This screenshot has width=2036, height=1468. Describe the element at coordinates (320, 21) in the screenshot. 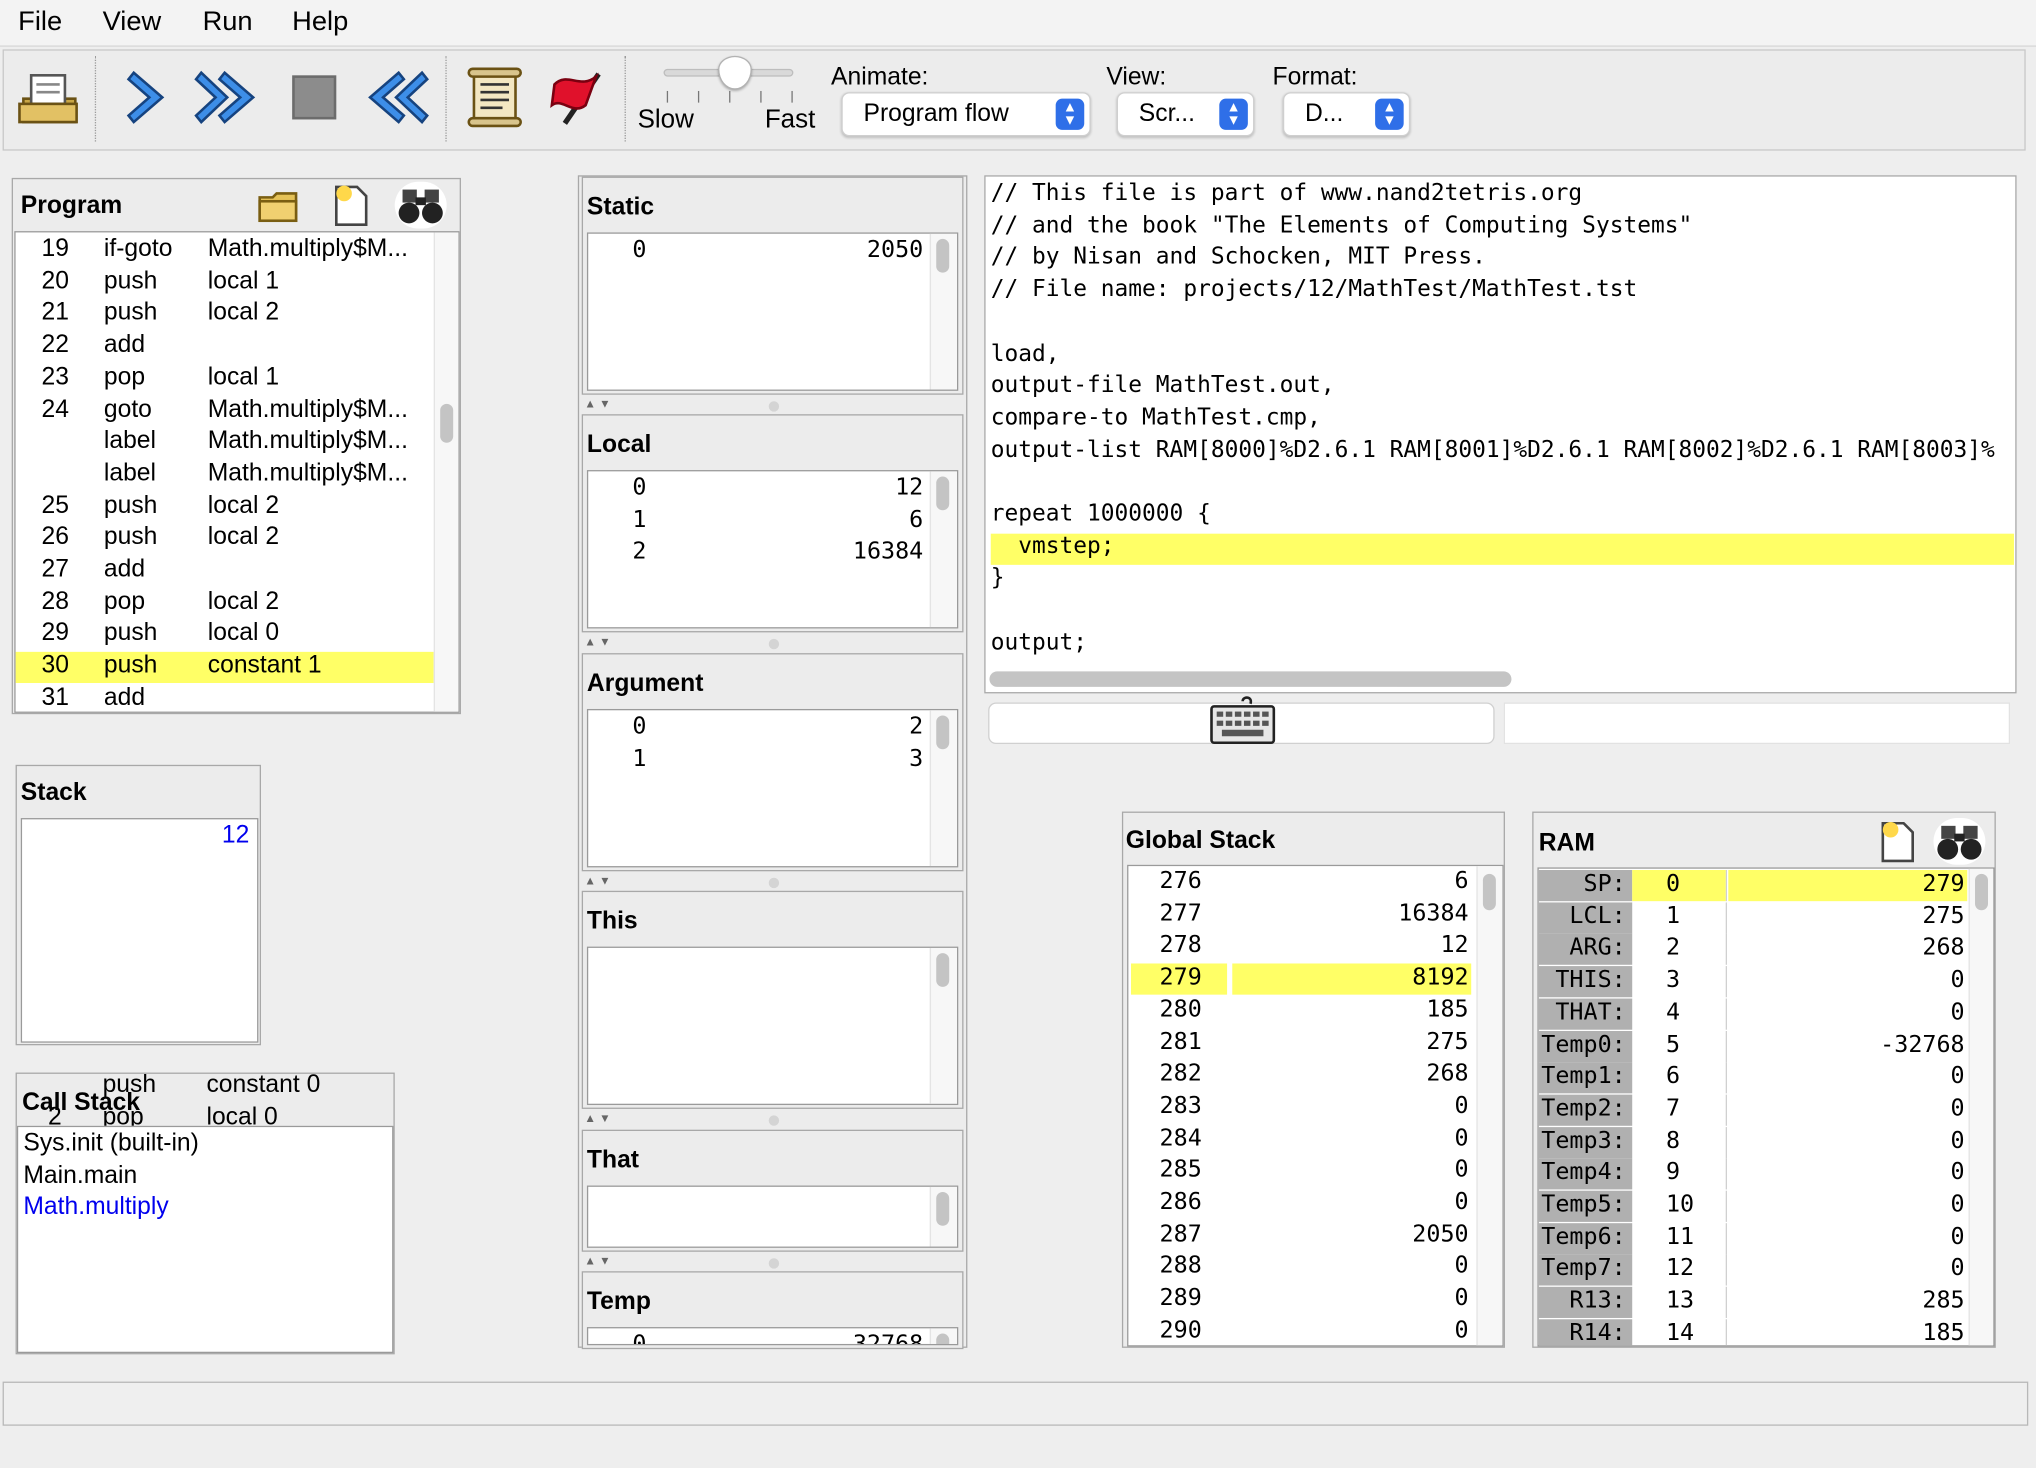

I see `menu-help: Help` at that location.